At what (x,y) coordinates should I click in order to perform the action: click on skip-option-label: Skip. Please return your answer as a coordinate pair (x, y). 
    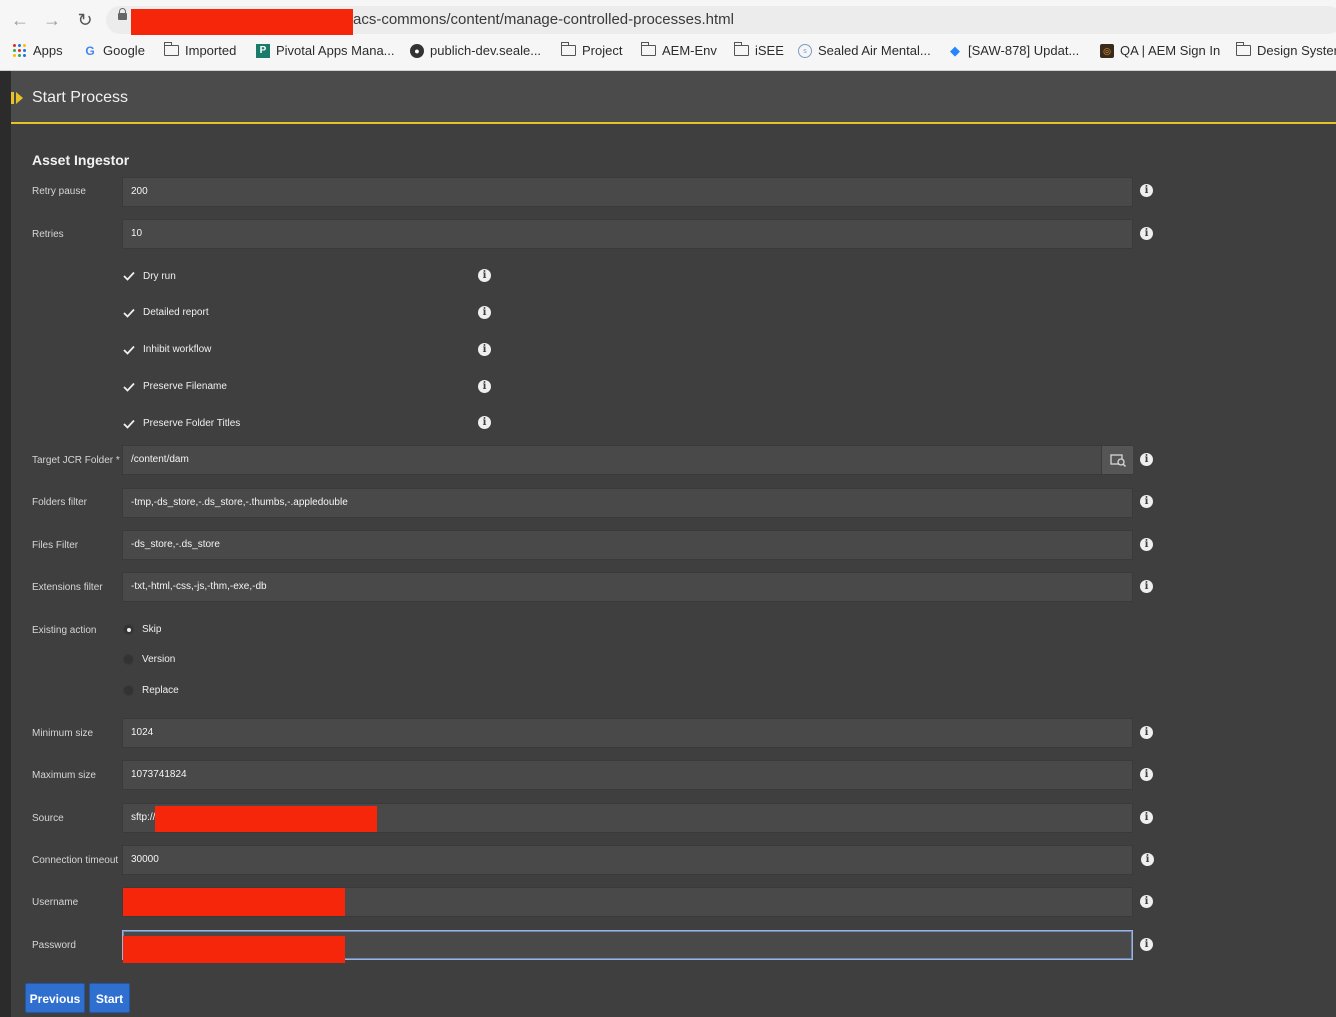
    Looking at the image, I should click on (152, 629).